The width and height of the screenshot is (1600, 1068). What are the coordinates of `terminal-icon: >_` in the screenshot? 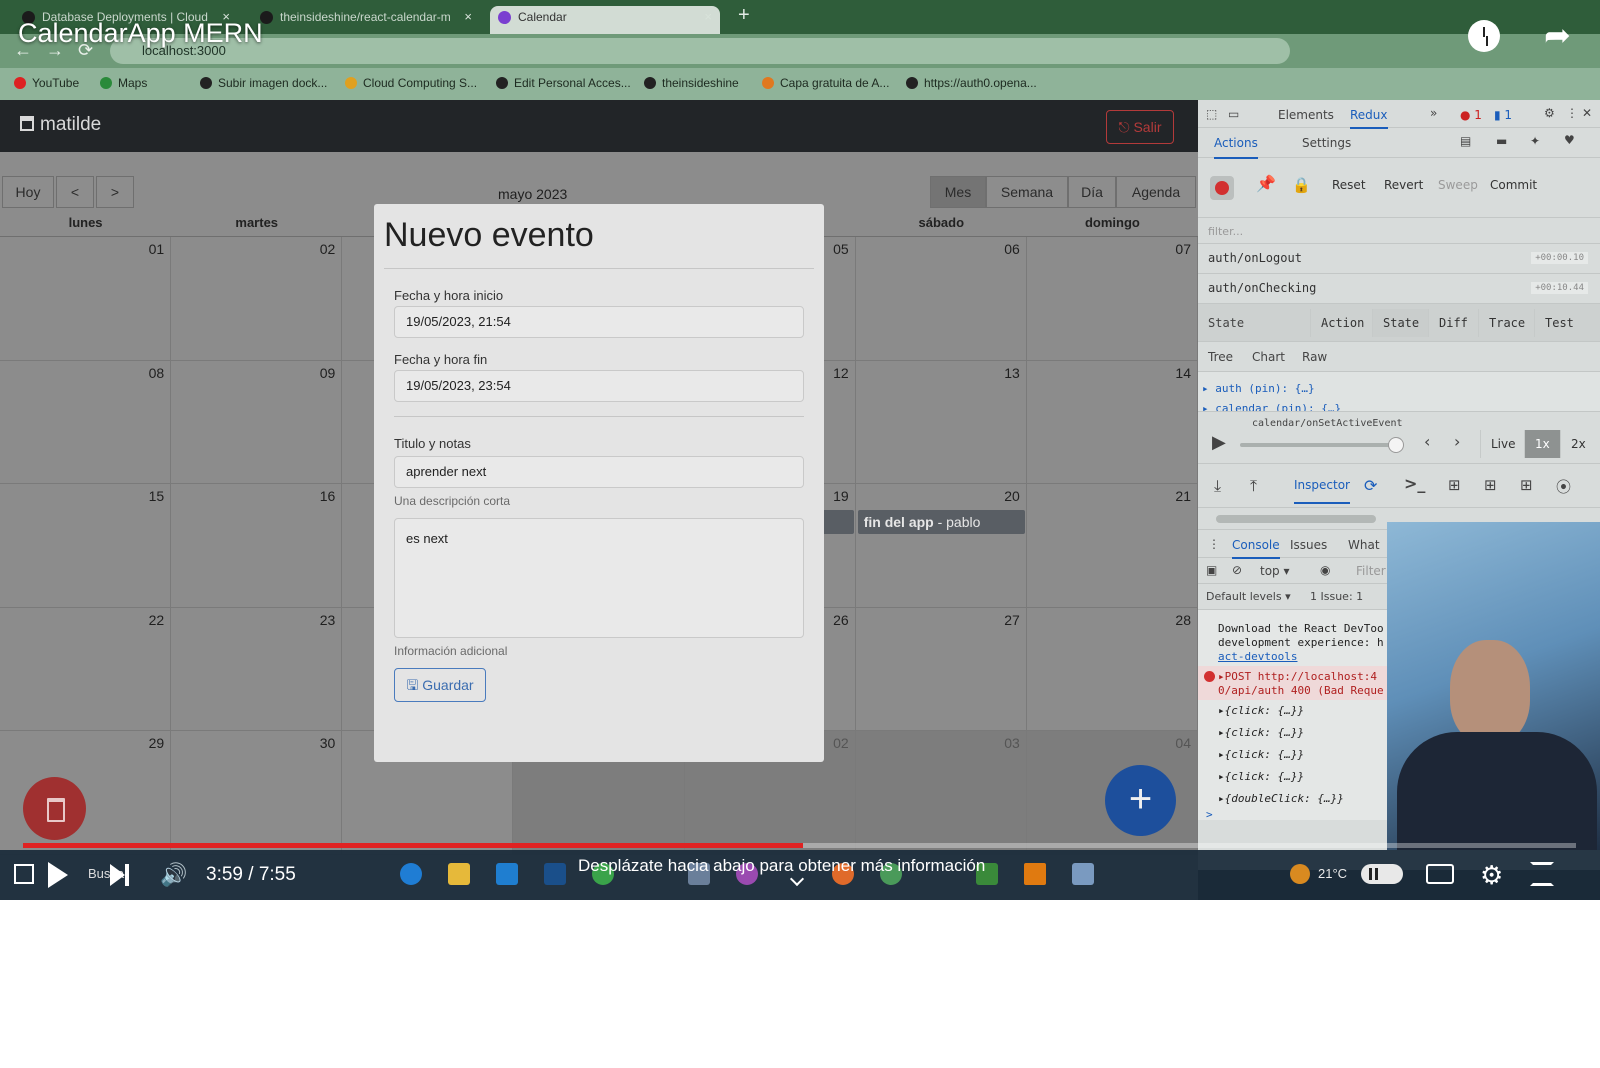 It's located at (1414, 483).